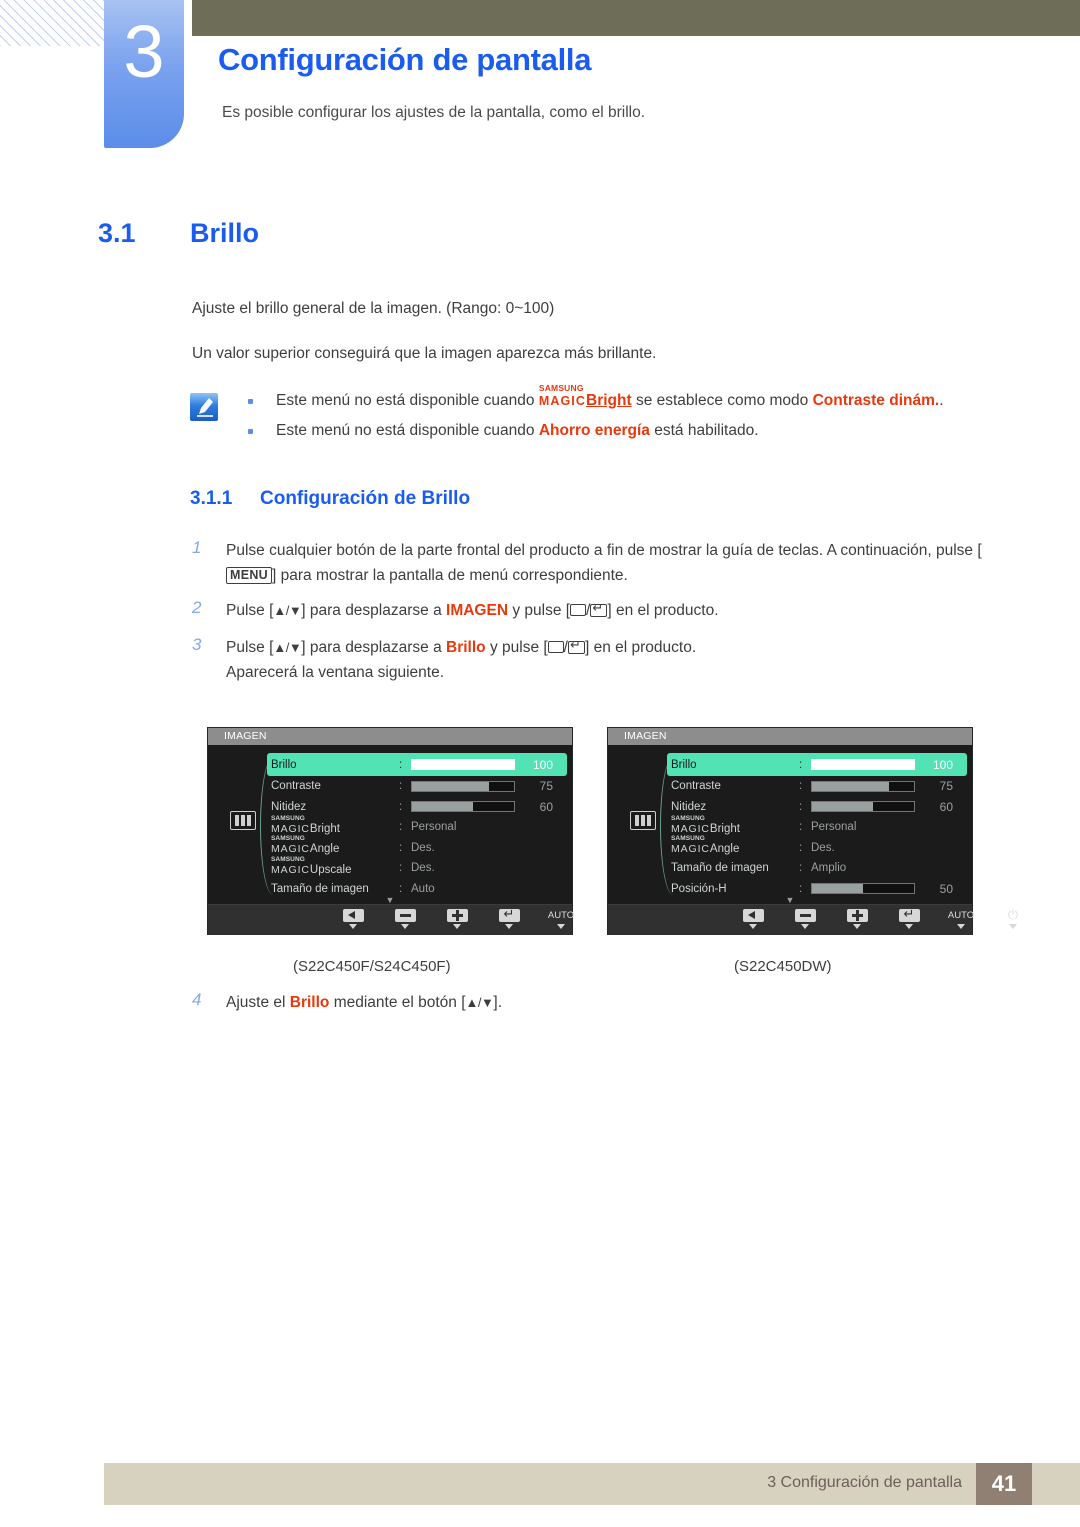  I want to click on osd-auto-label: AUTO, so click(961, 915).